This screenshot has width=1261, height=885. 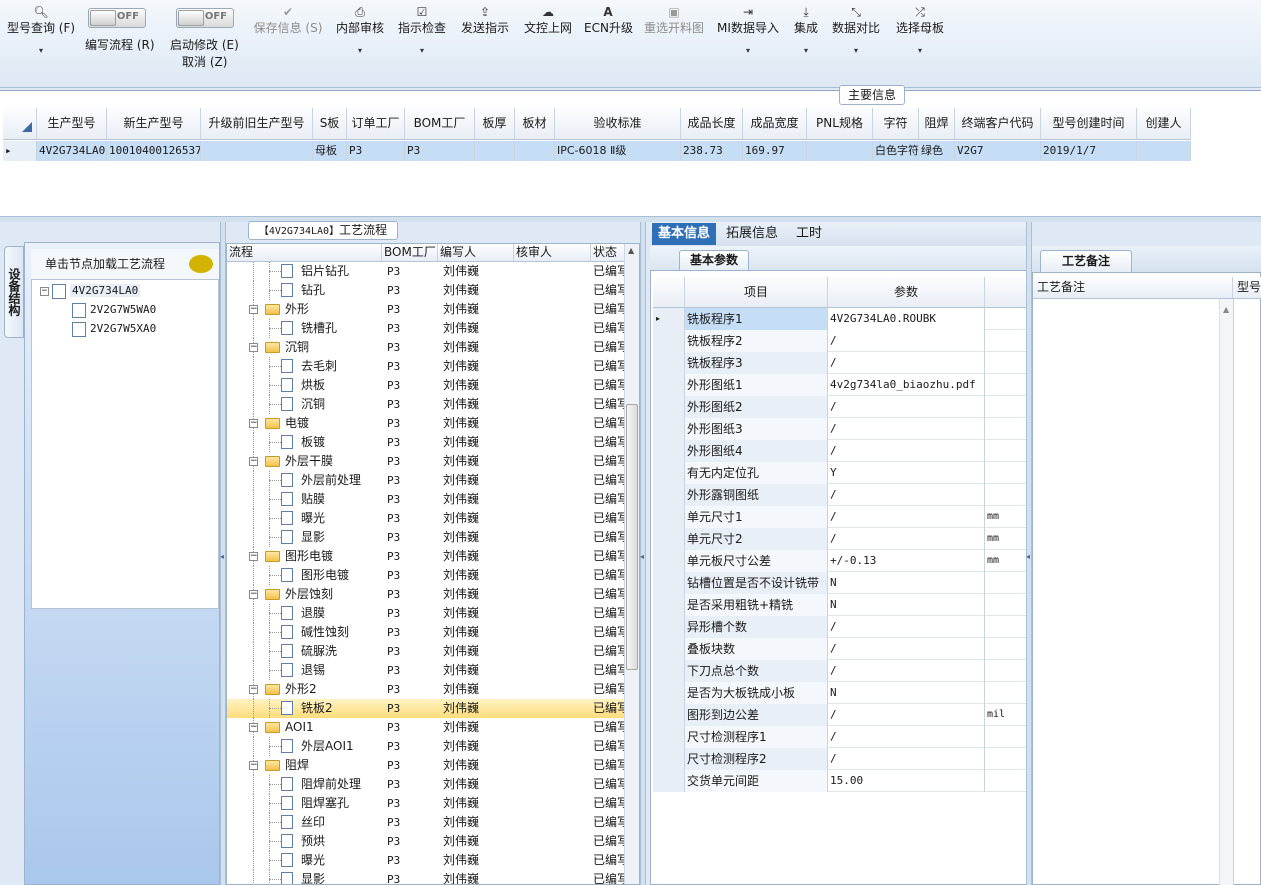 What do you see at coordinates (896, 151) in the screenshot?
I see `grid-cell: 白色字符` at bounding box center [896, 151].